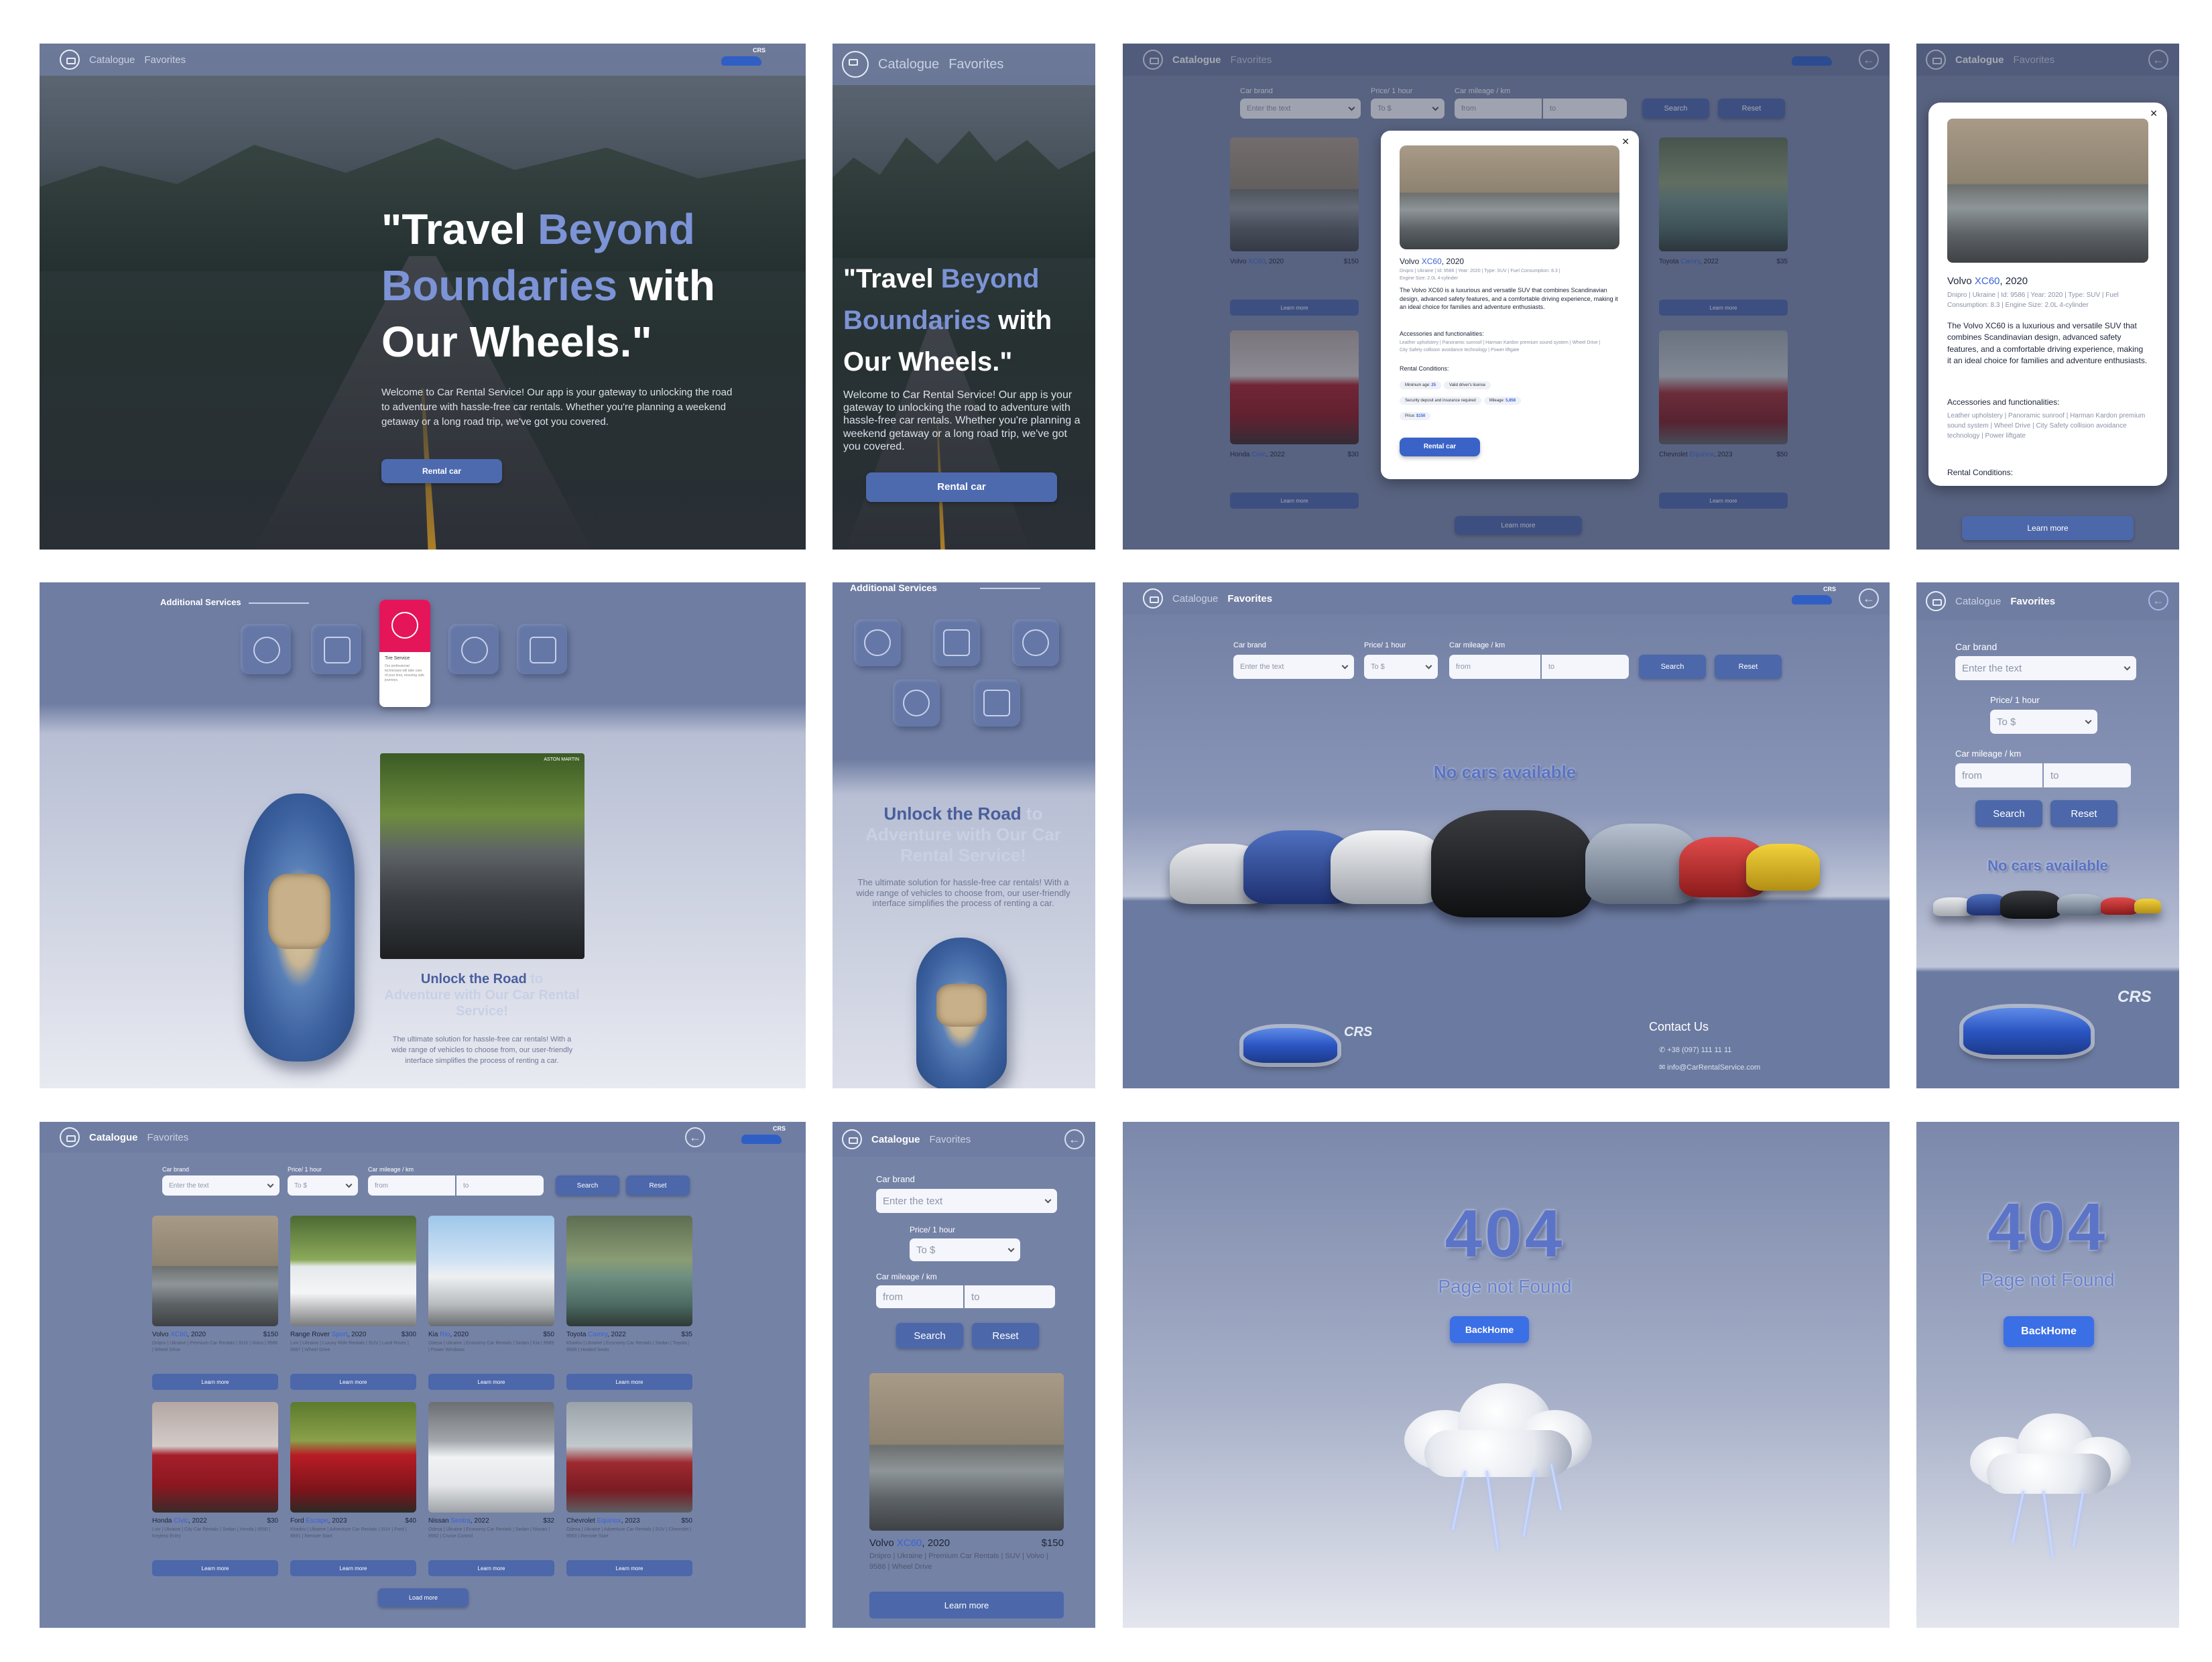 This screenshot has width=2212, height=1662. Describe the element at coordinates (328, 1334) in the screenshot. I see `car-name: Range Rover Sport, 2020` at that location.